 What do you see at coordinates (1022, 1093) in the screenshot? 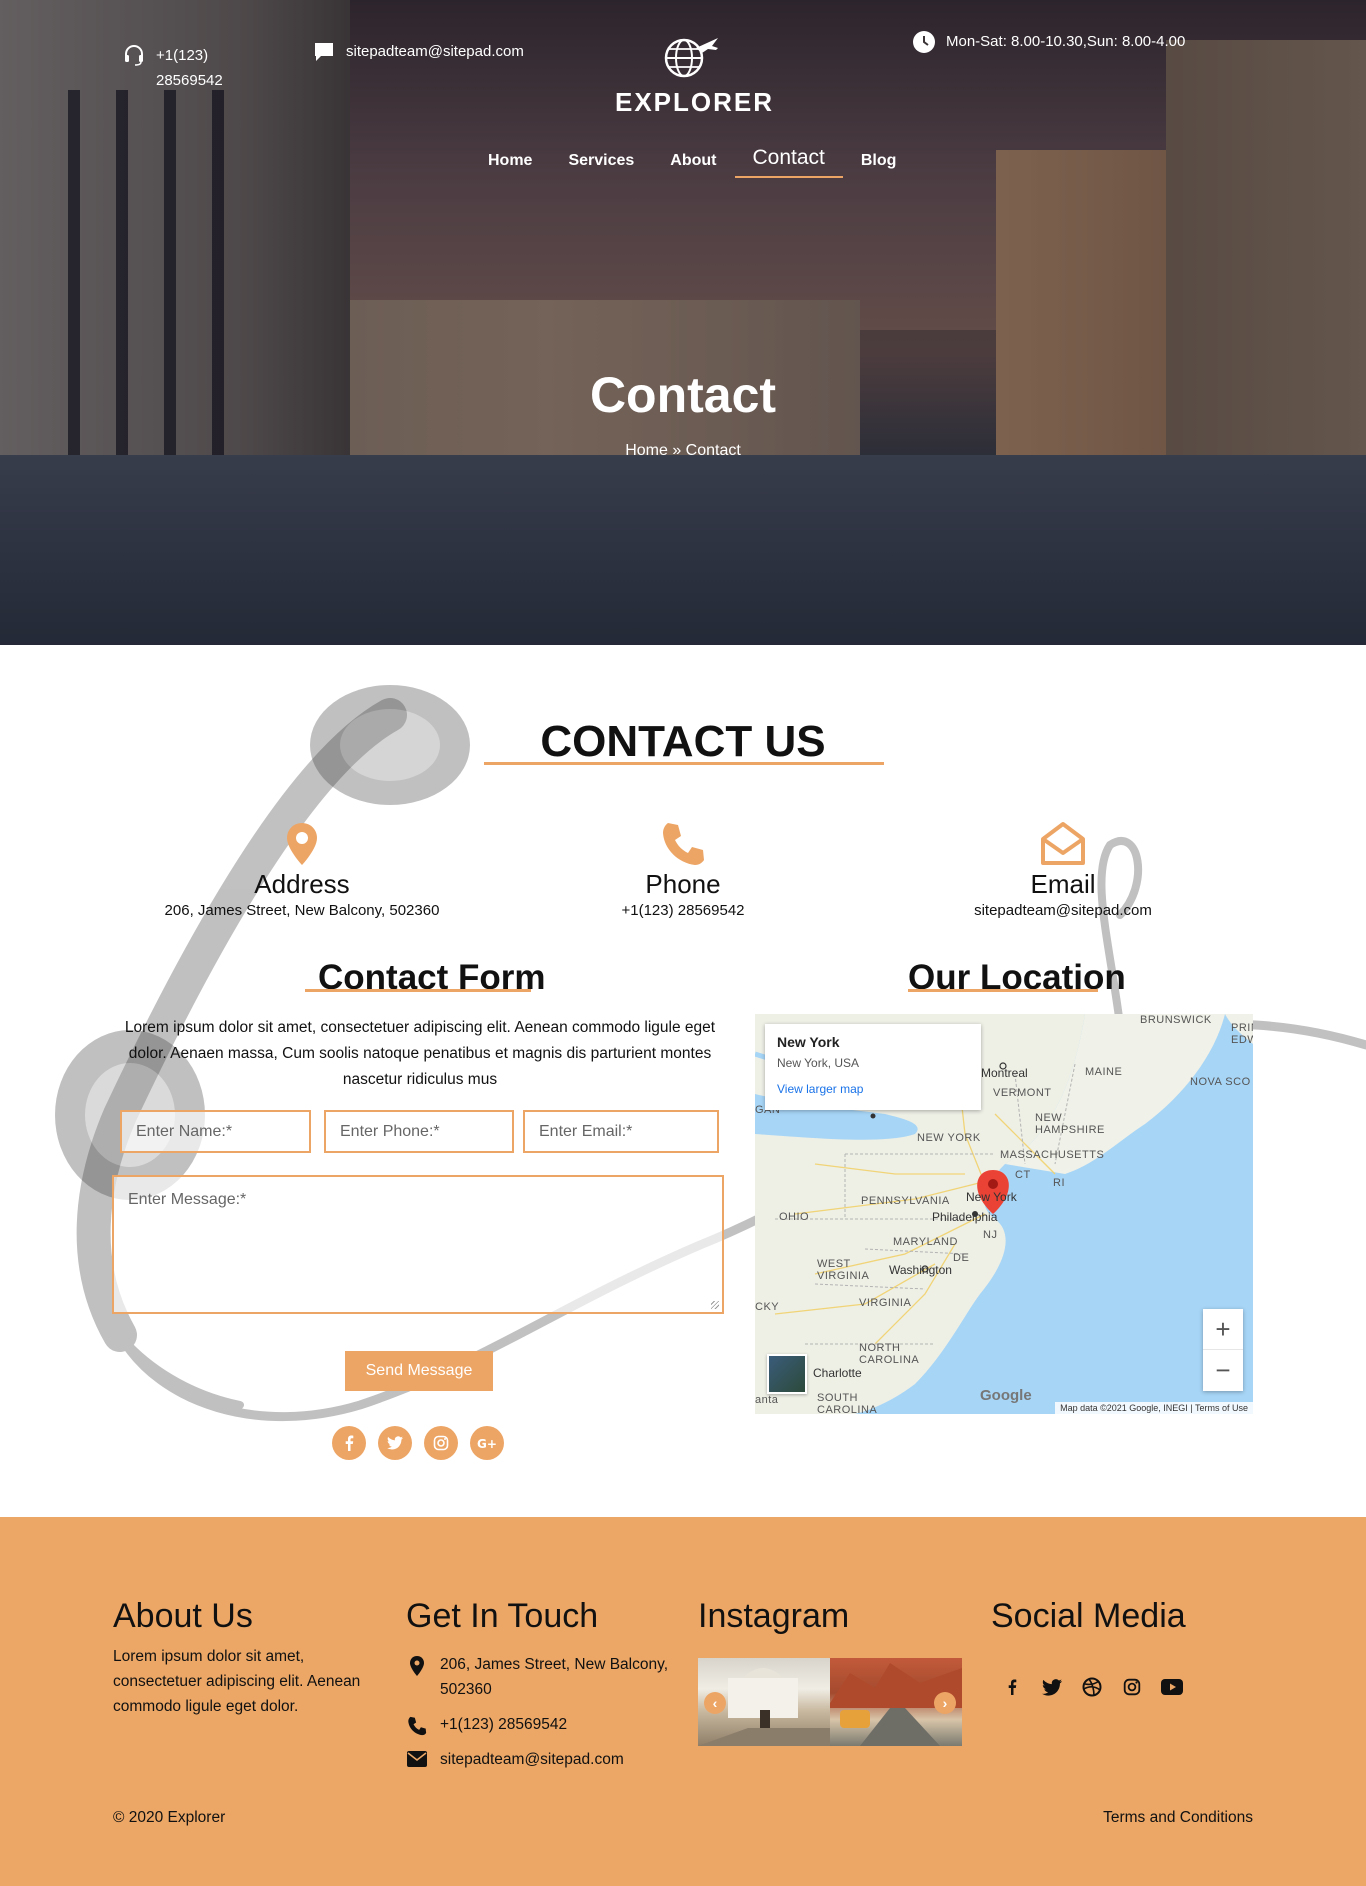
I see `map-label-vermont: VERMONT` at bounding box center [1022, 1093].